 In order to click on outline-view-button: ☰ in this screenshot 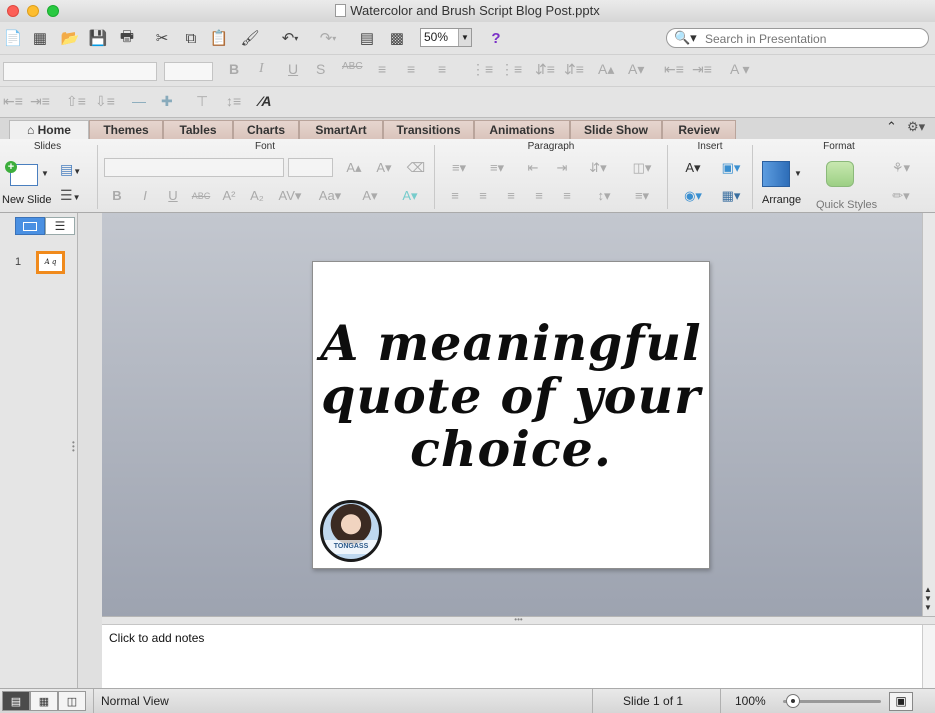, I will do `click(60, 226)`.